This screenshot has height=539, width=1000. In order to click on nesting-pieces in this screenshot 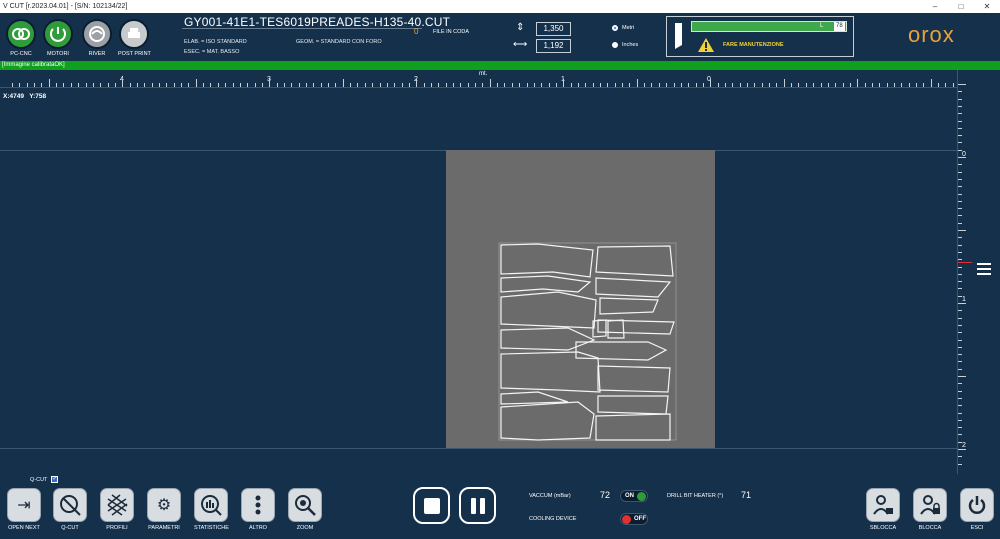, I will do `click(588, 342)`.